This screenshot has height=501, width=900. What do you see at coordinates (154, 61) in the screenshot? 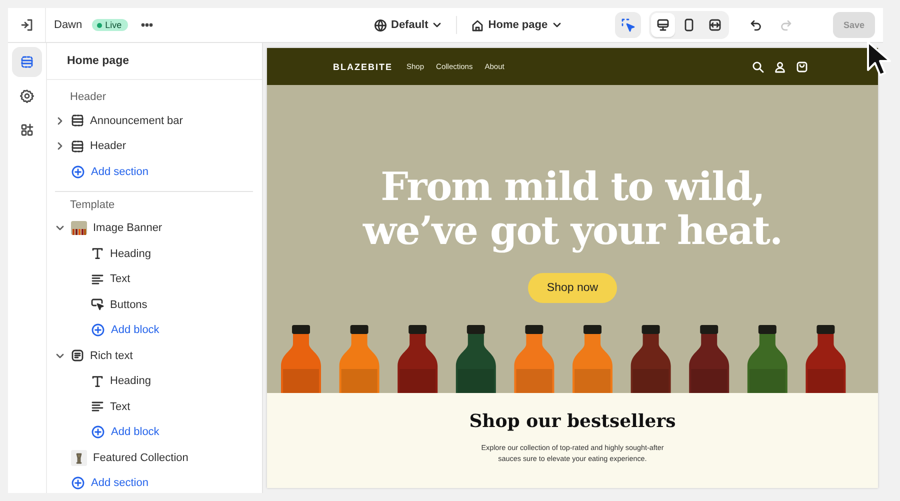
I see `panel-title: Home page` at bounding box center [154, 61].